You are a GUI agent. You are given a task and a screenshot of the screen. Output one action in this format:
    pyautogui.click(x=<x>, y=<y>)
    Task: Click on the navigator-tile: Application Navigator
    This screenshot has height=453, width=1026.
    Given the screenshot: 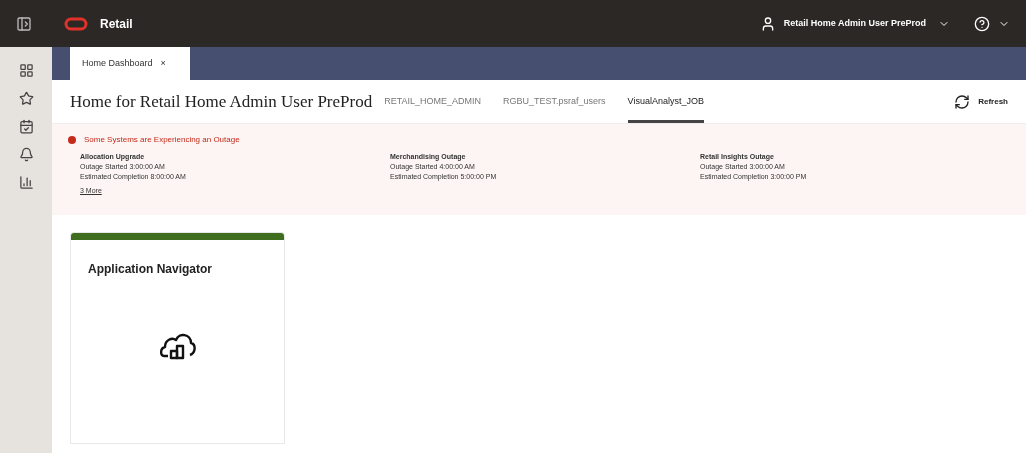 What is the action you would take?
    pyautogui.click(x=177, y=338)
    